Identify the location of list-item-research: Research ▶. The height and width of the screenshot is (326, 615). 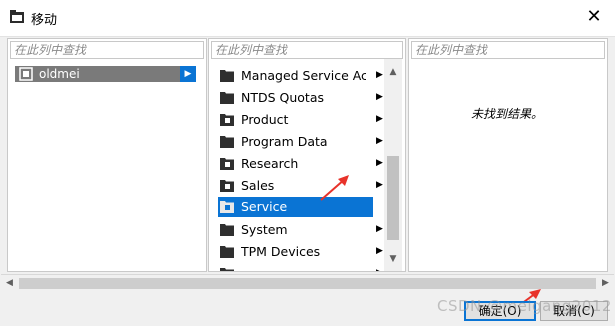
(300, 164).